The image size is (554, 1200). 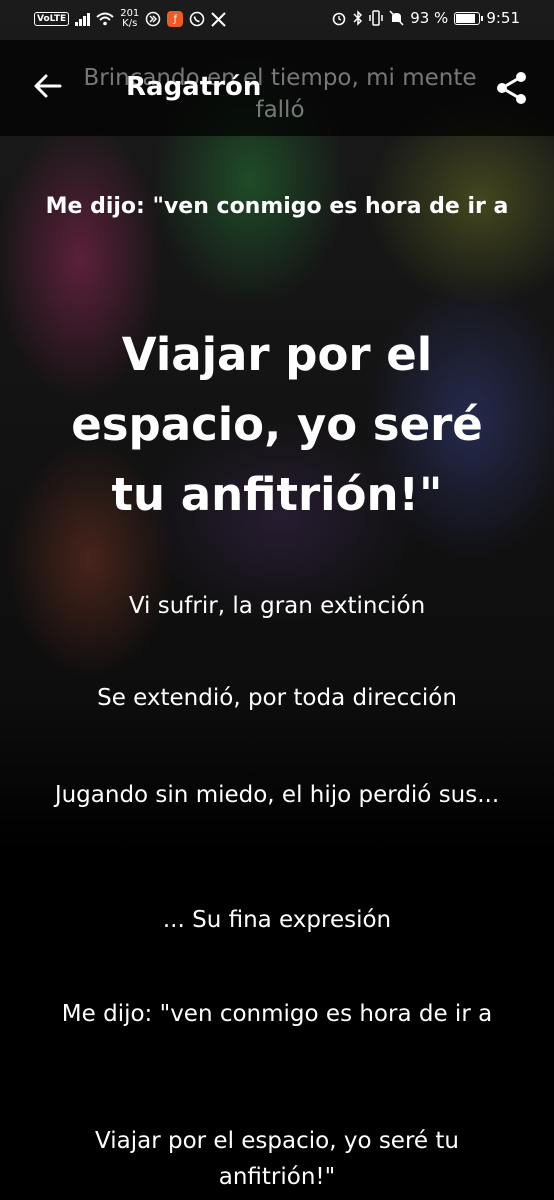 I want to click on data-saver-icon, so click(x=153, y=19).